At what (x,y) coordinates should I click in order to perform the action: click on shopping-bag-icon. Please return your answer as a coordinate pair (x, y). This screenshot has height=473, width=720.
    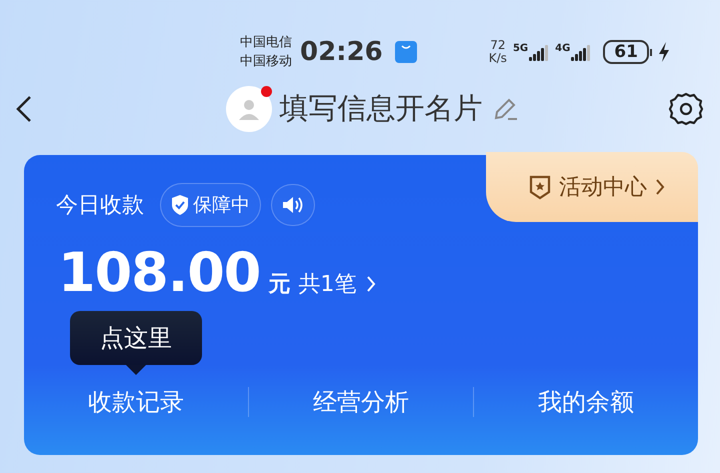
    Looking at the image, I should click on (405, 52).